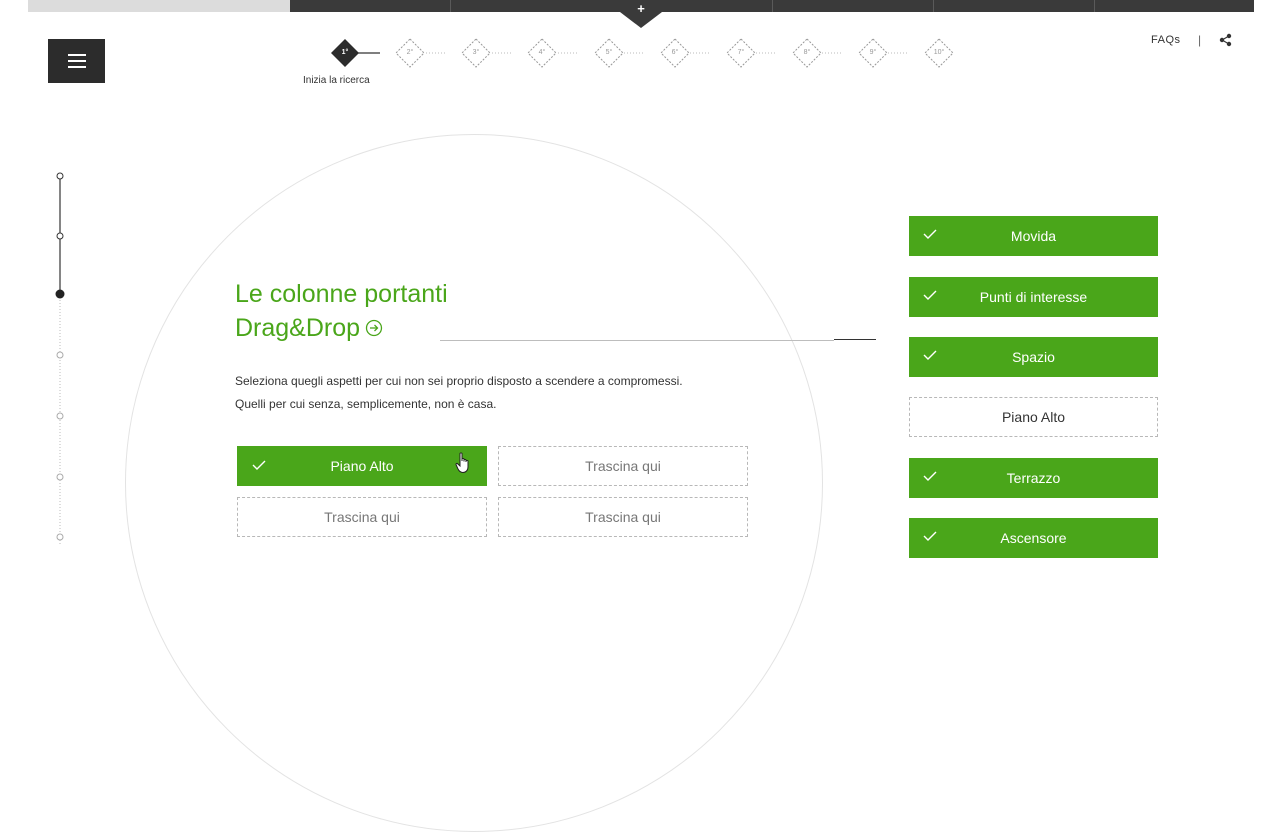  I want to click on expand-tab-button: +, so click(641, 14).